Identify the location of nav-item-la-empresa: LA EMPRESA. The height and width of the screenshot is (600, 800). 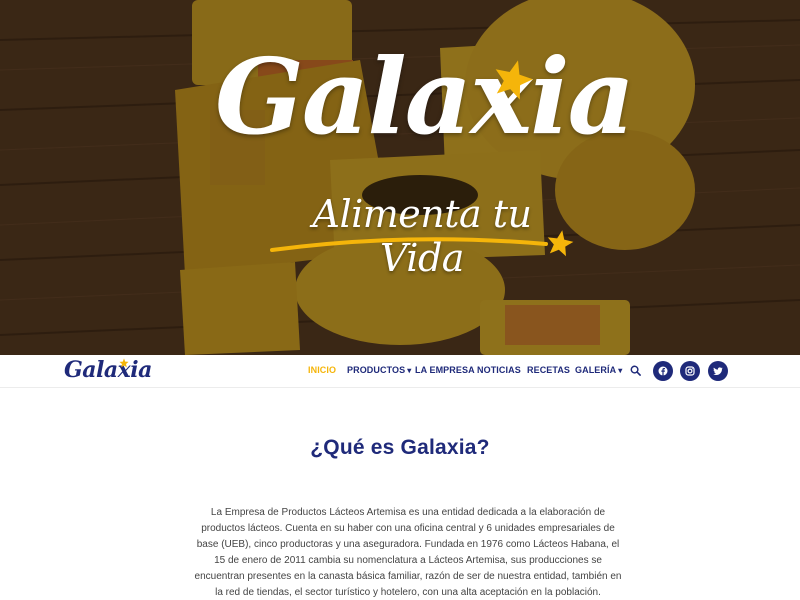
(445, 370).